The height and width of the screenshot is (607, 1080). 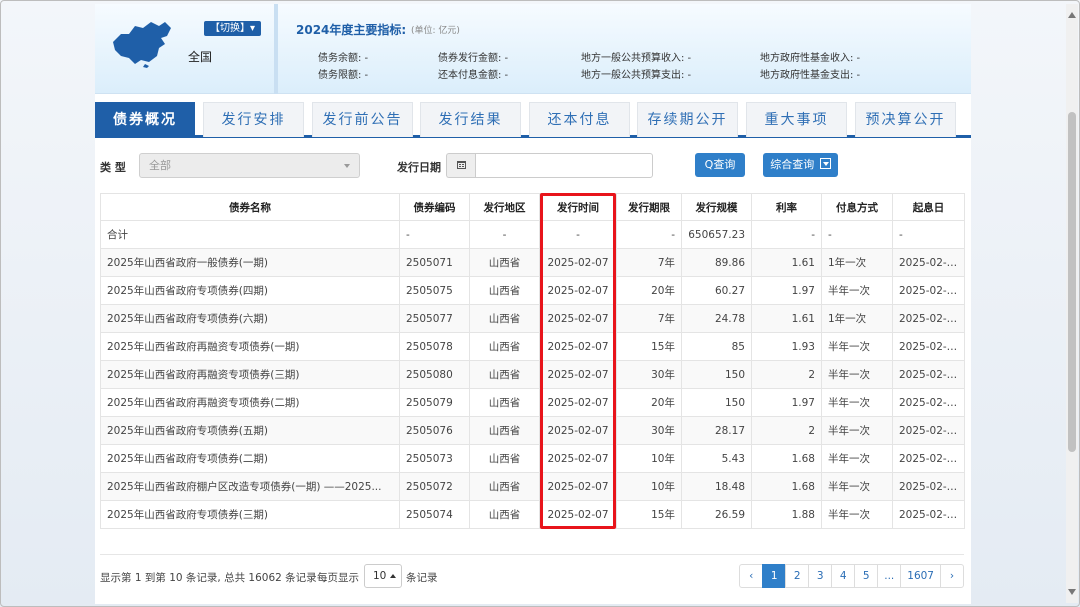 I want to click on prev-page-button: ‹, so click(x=751, y=576).